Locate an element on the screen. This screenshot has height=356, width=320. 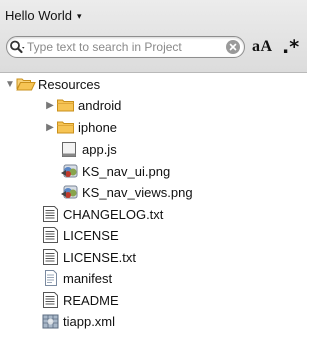
search-icon is located at coordinates (18, 47).